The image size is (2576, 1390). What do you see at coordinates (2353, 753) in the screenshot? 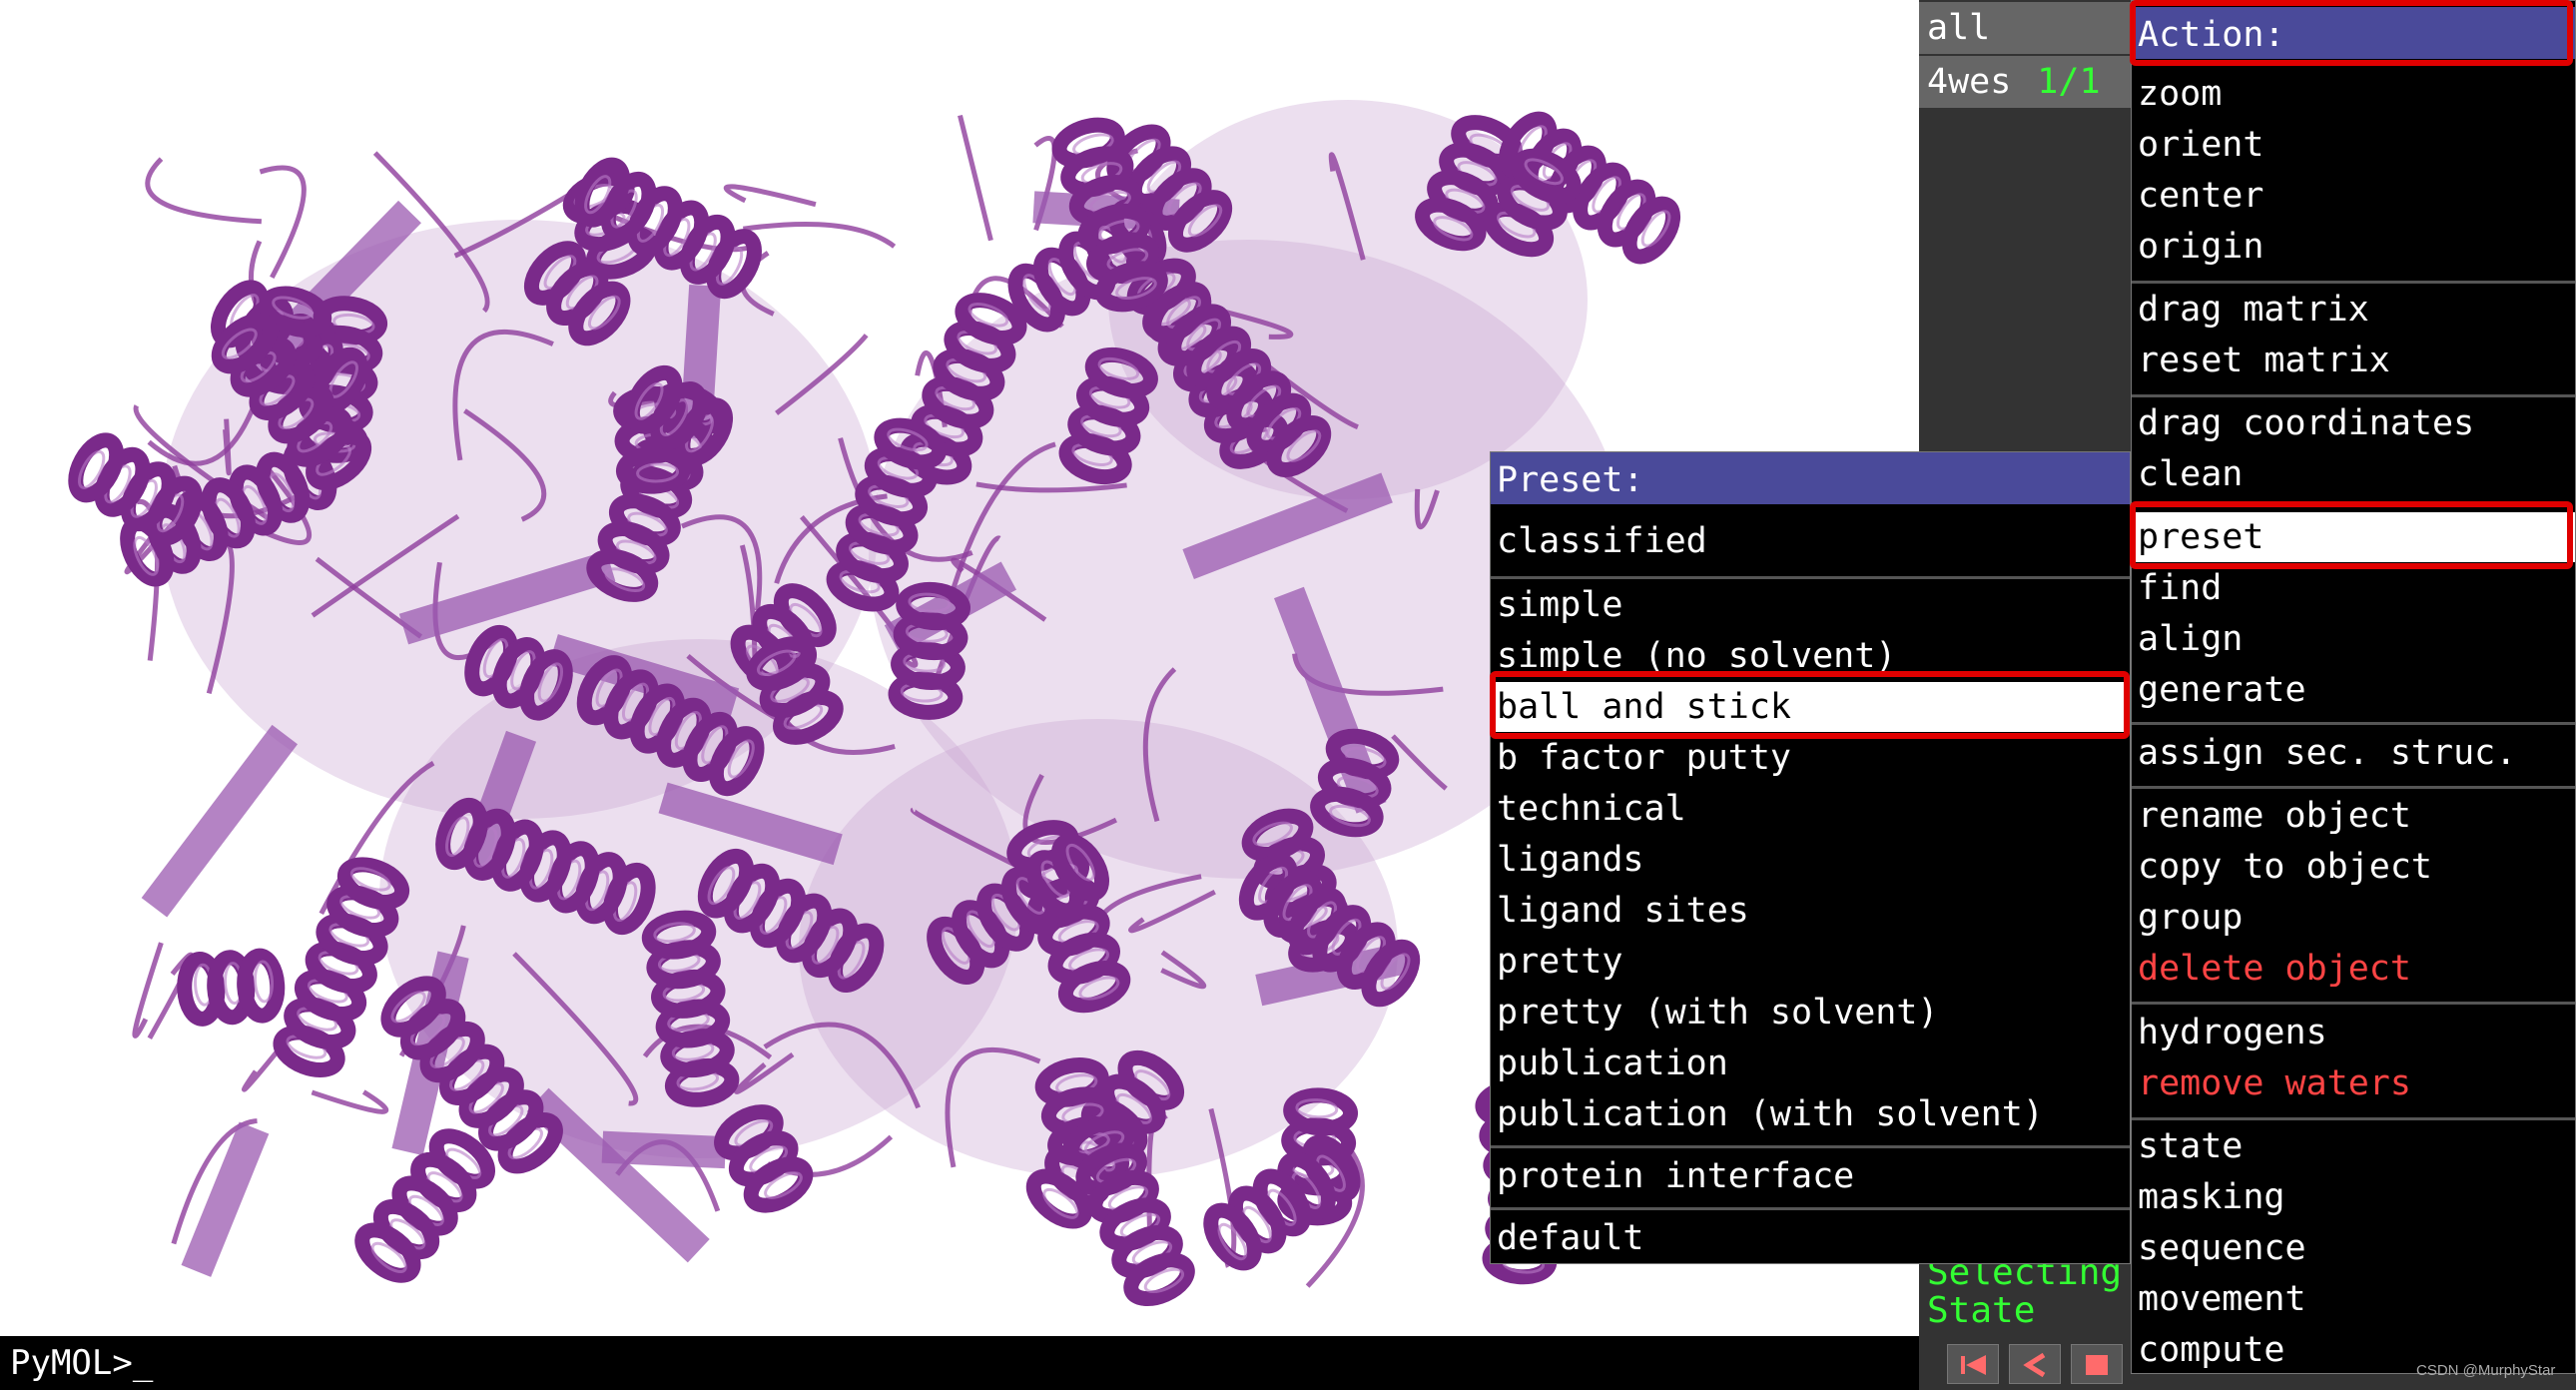
I see `action-item-assign-sec-struc: assign sec. struc.` at bounding box center [2353, 753].